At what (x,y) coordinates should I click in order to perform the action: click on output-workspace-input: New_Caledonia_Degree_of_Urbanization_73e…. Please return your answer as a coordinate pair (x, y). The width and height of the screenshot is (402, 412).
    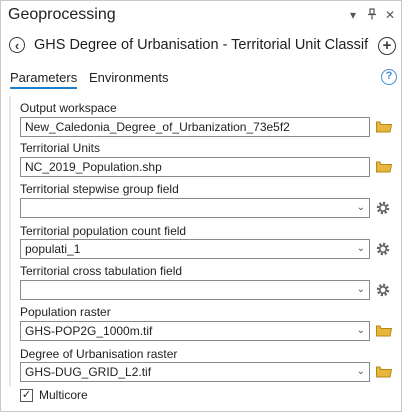
    Looking at the image, I should click on (195, 127).